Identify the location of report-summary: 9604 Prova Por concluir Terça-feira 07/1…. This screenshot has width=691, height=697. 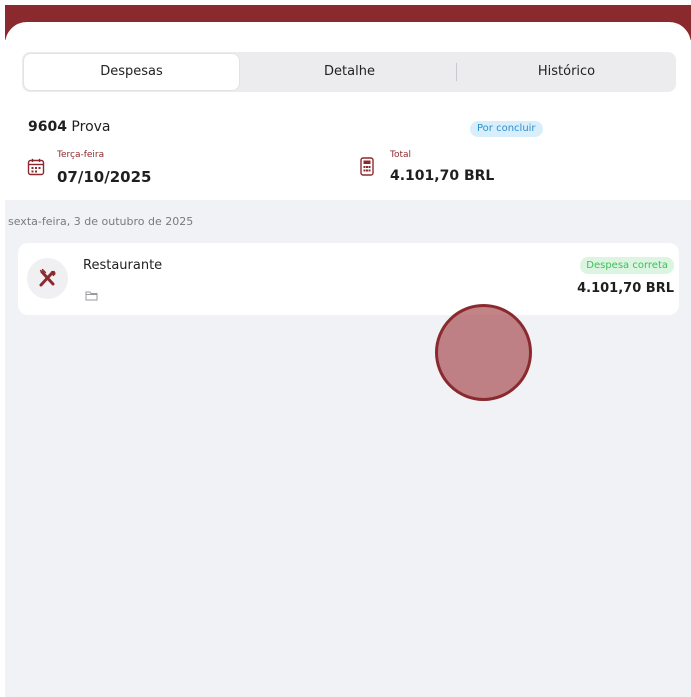
(348, 157).